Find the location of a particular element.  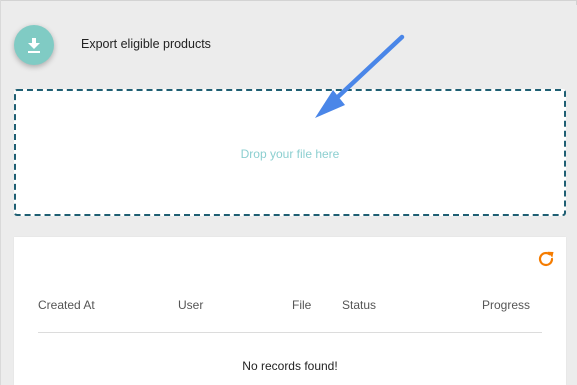

empty-state-message: No records found! is located at coordinates (290, 366).